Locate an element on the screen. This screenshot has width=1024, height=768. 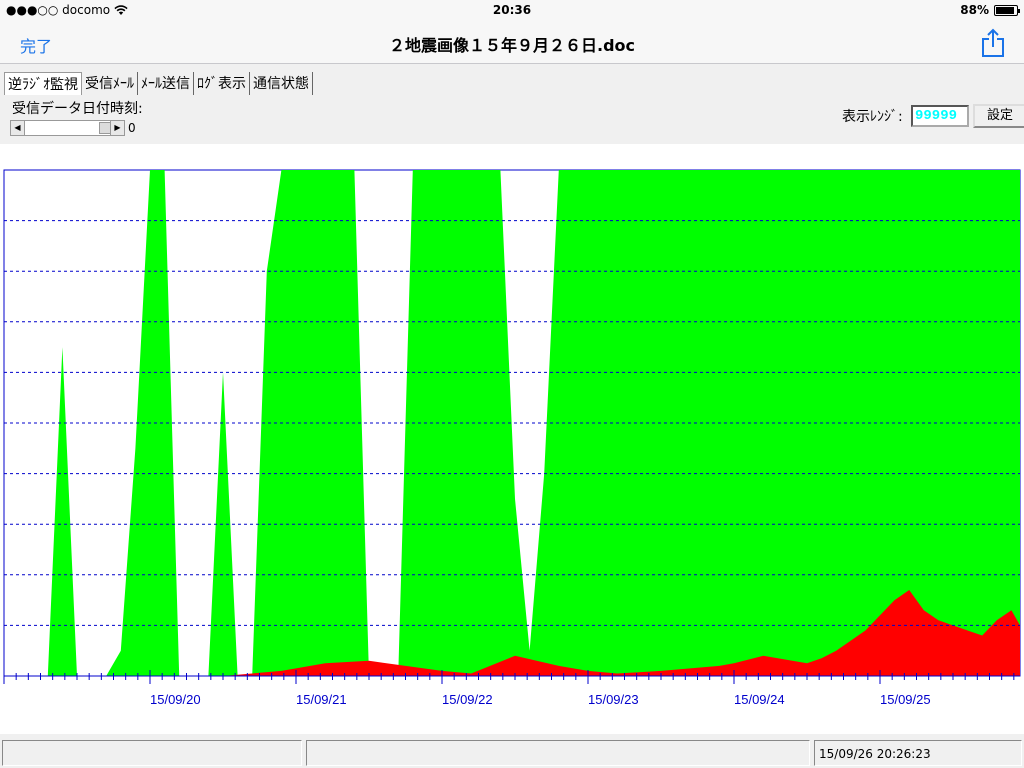
clock: 20:36 is located at coordinates (512, 10).